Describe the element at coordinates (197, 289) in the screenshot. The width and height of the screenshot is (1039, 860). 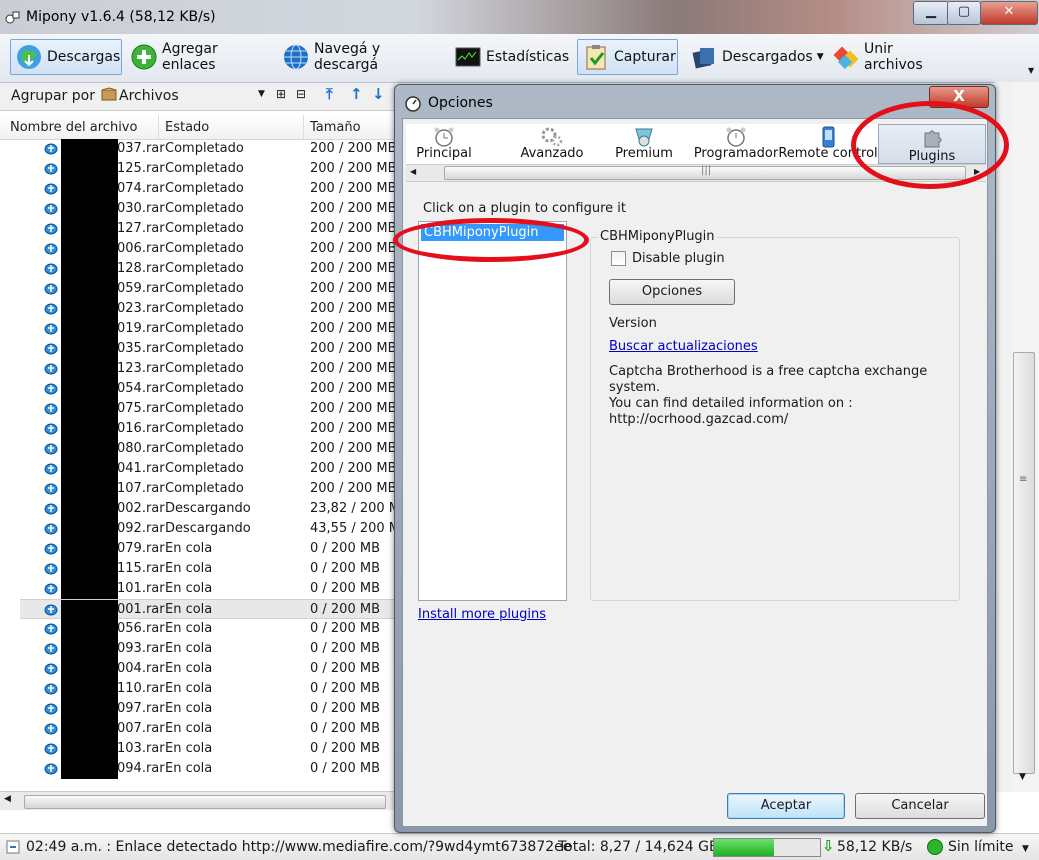
I see `table-row: 059.rar Completado 200 / 200 MB` at that location.